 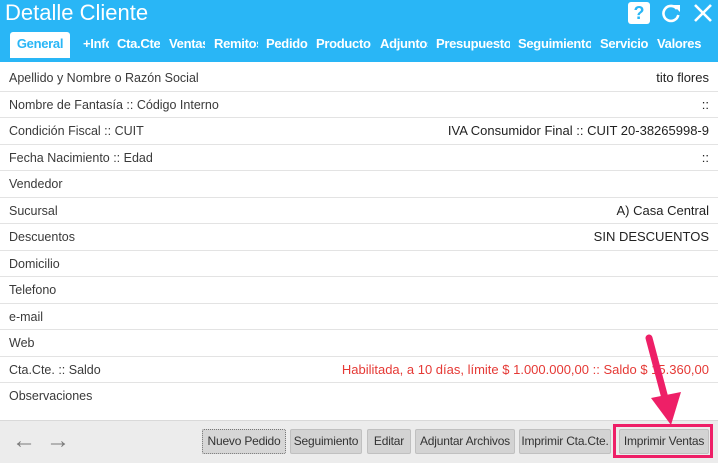 I want to click on field-label: Web, so click(x=22, y=343).